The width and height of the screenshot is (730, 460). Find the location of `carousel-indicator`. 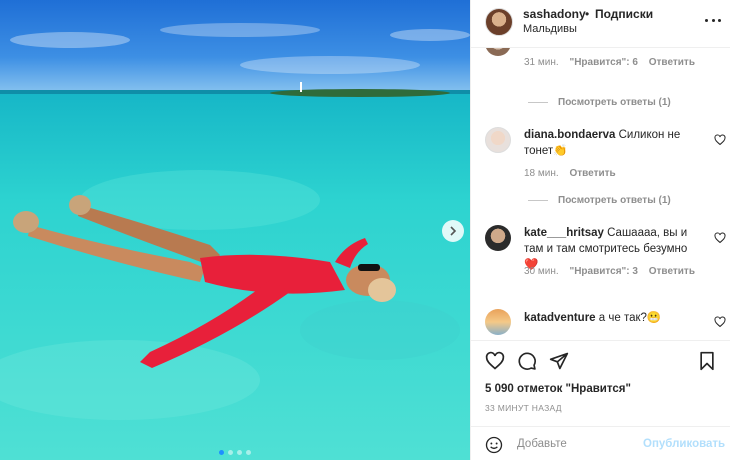

carousel-indicator is located at coordinates (235, 452).